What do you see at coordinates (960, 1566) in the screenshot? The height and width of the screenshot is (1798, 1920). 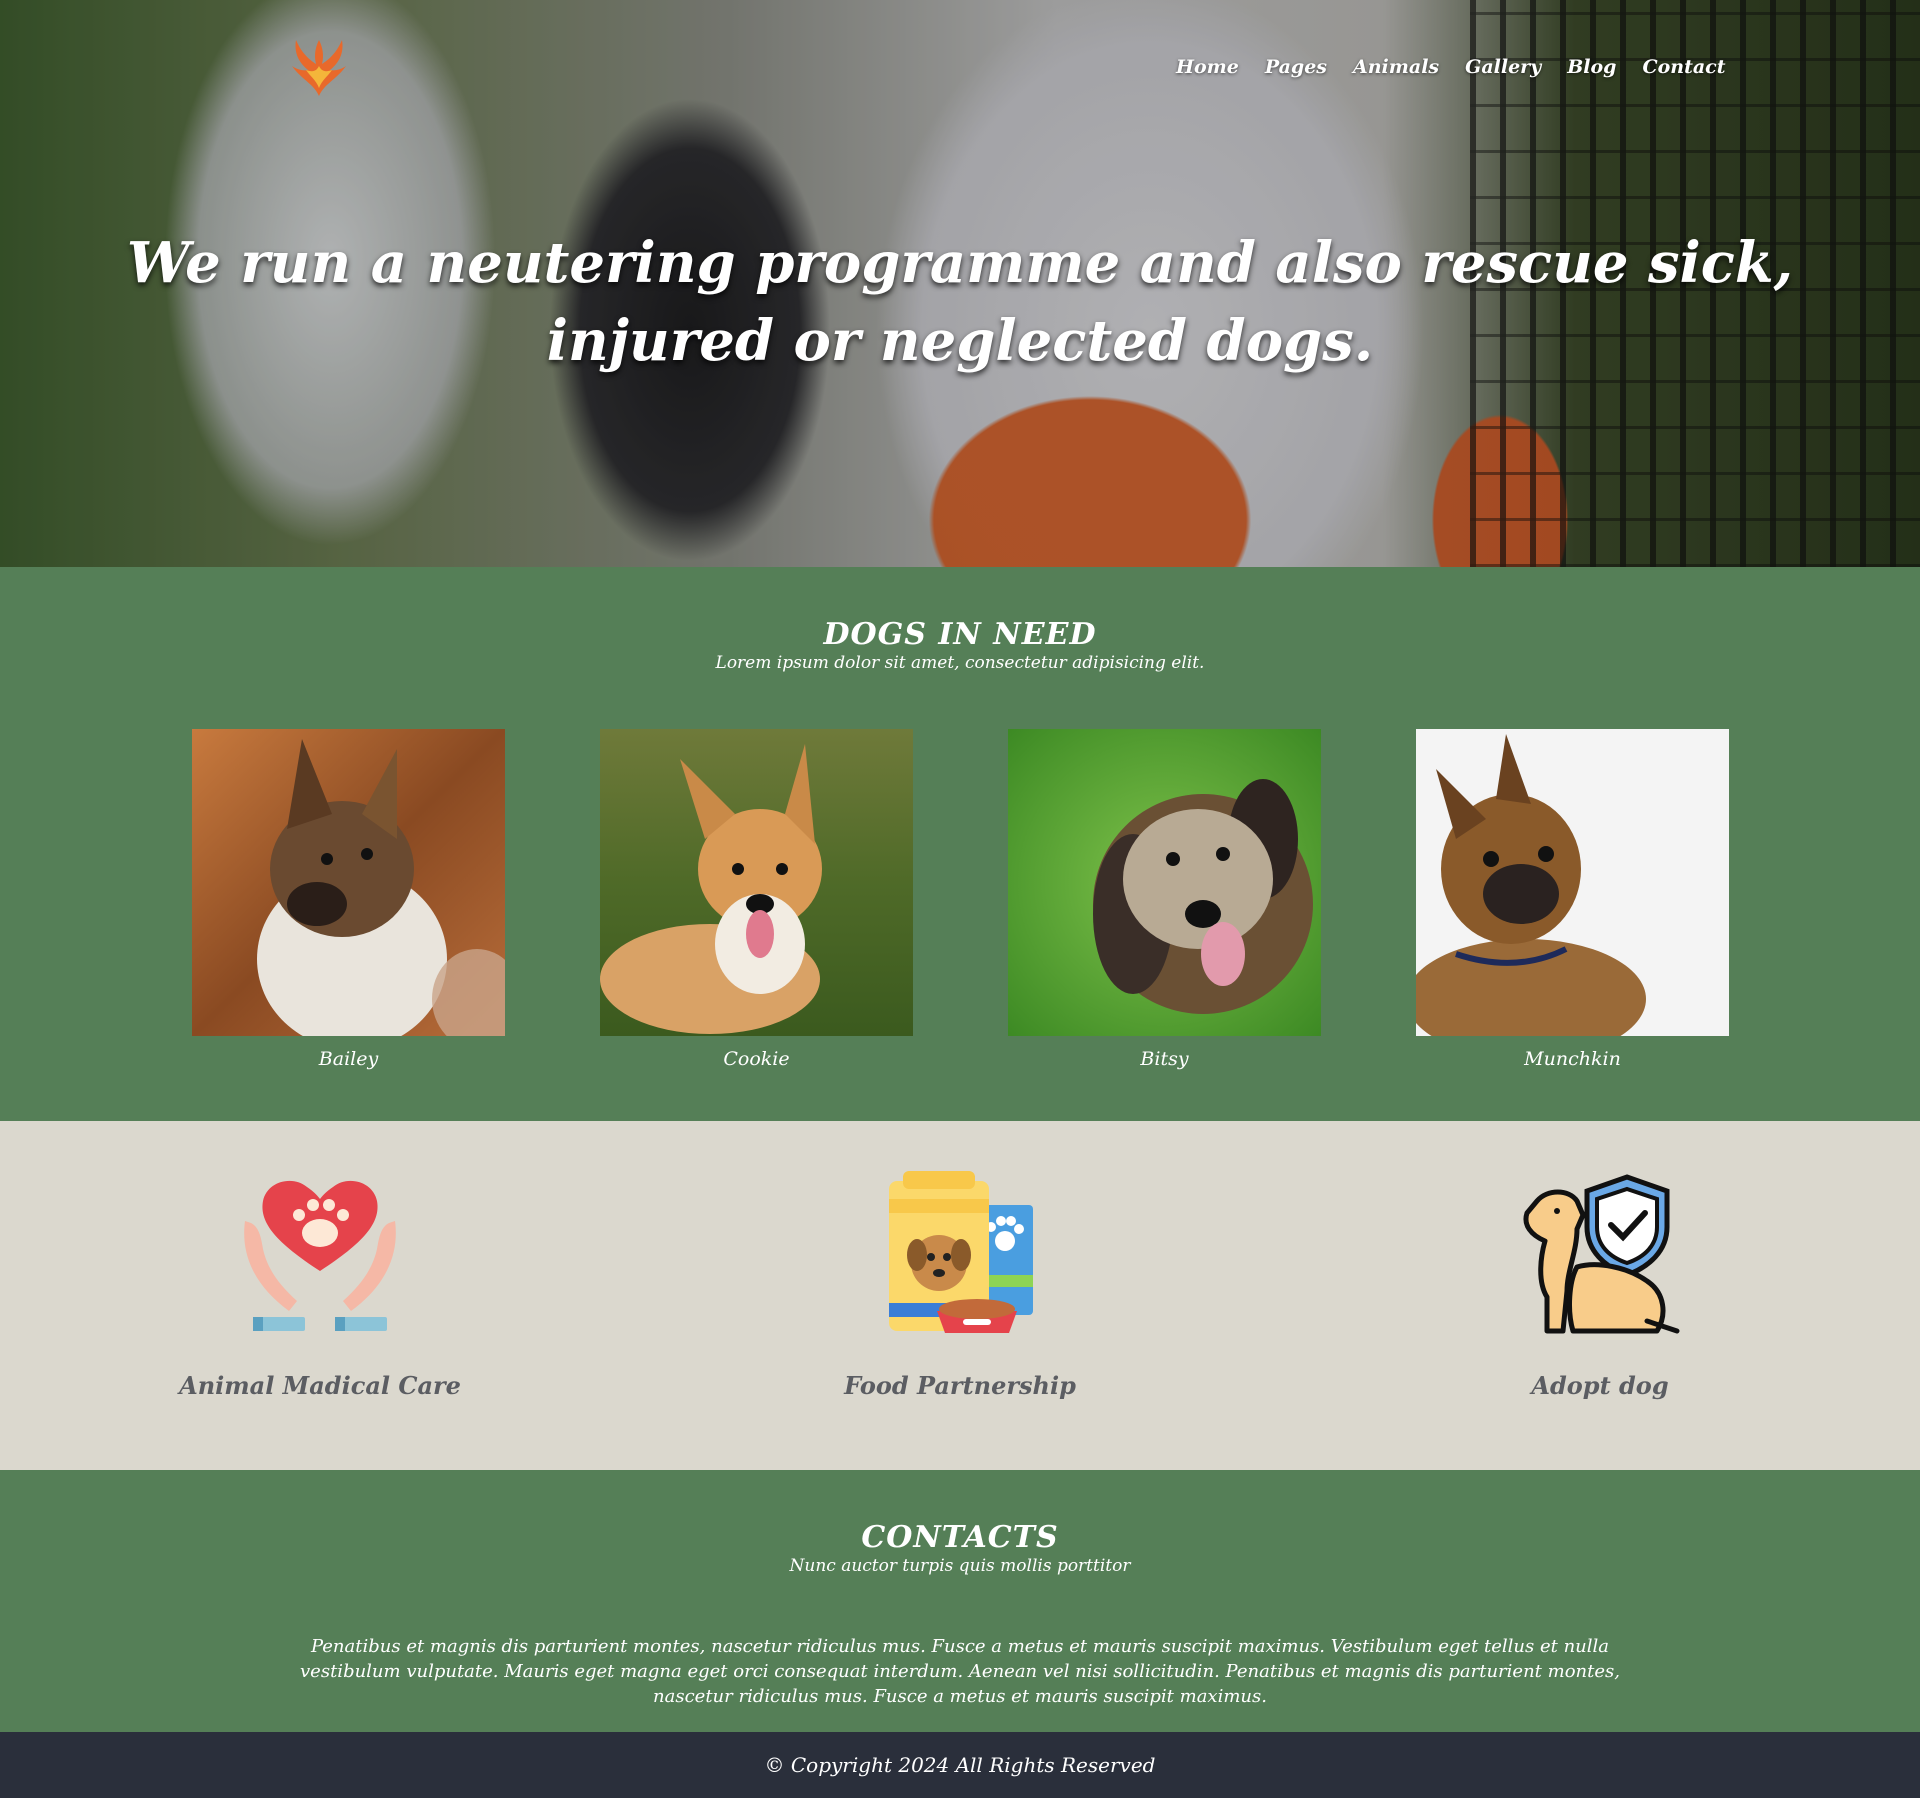 I see `contacts-subtitle: Nunc auctor turpis quis mollis porttitor` at bounding box center [960, 1566].